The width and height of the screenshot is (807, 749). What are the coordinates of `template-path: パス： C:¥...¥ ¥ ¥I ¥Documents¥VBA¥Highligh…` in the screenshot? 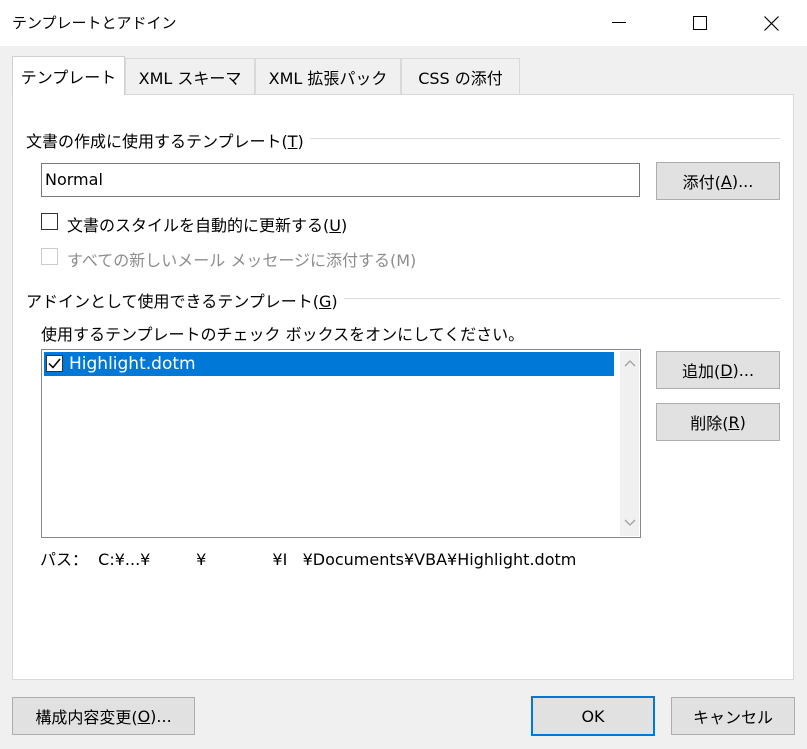 It's located at (308, 559).